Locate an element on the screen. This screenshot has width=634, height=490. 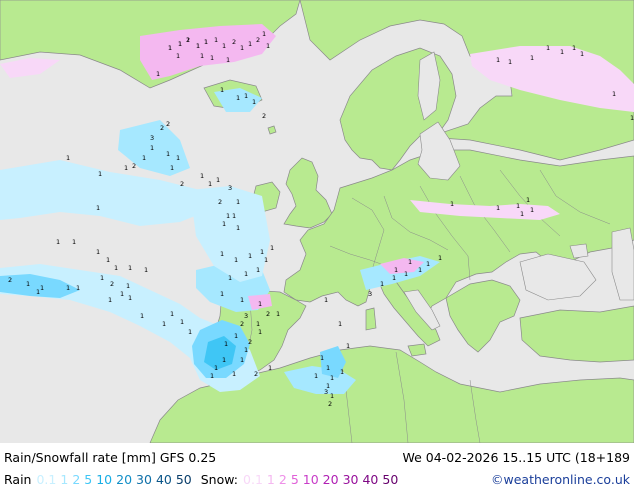
snow-legend-value: 5 is located at coordinates (294, 479).